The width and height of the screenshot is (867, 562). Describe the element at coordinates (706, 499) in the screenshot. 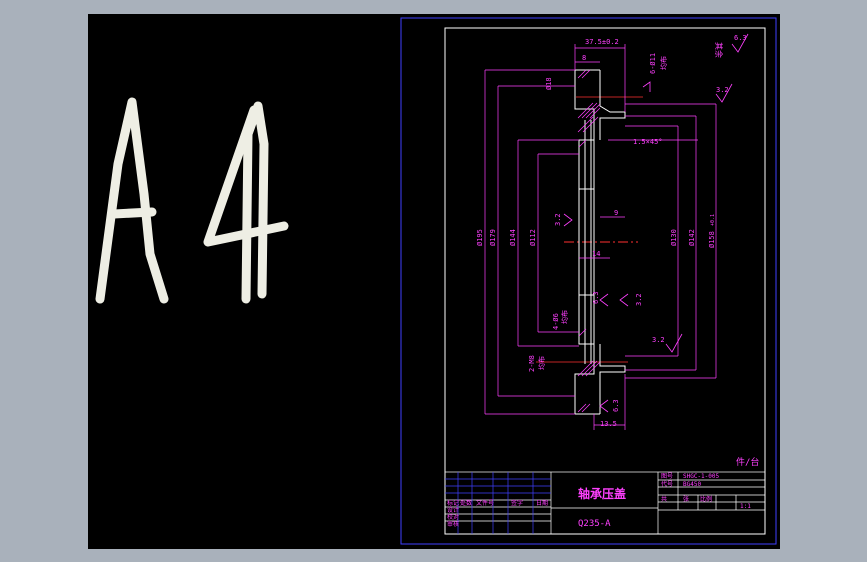

I see `label-scale: 比例` at that location.